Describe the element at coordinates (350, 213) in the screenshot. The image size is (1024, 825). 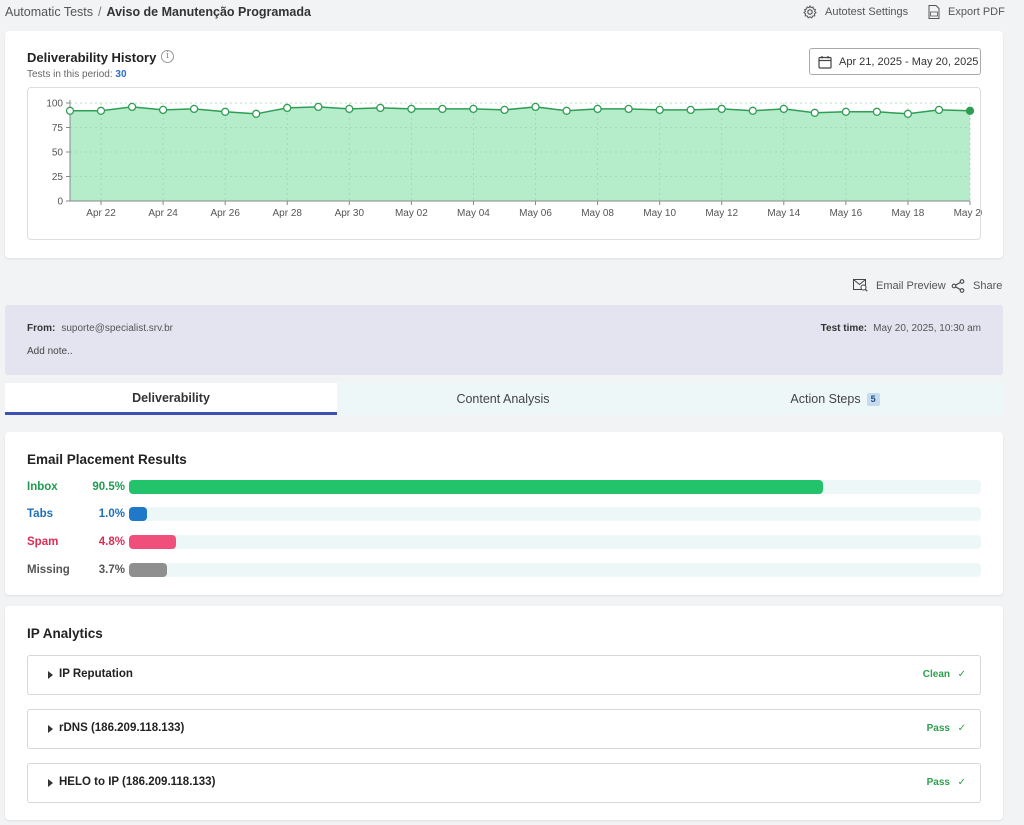
I see `x-tick-label: Apr 30` at that location.